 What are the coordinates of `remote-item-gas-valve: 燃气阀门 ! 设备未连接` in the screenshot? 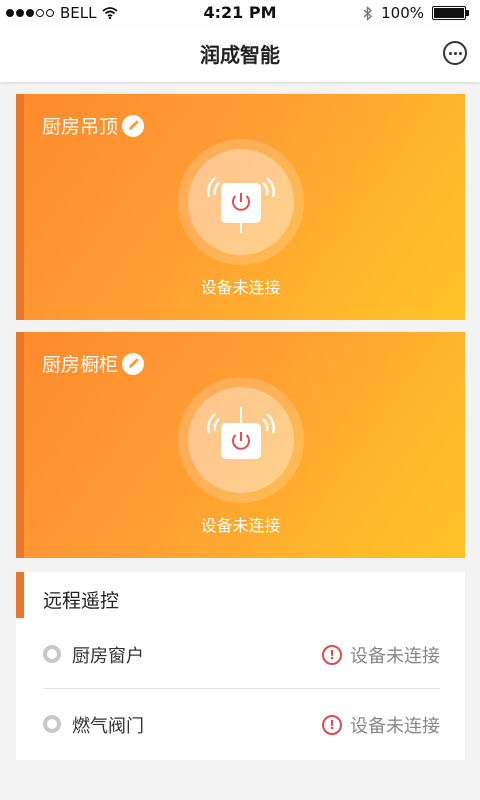 It's located at (240, 724).